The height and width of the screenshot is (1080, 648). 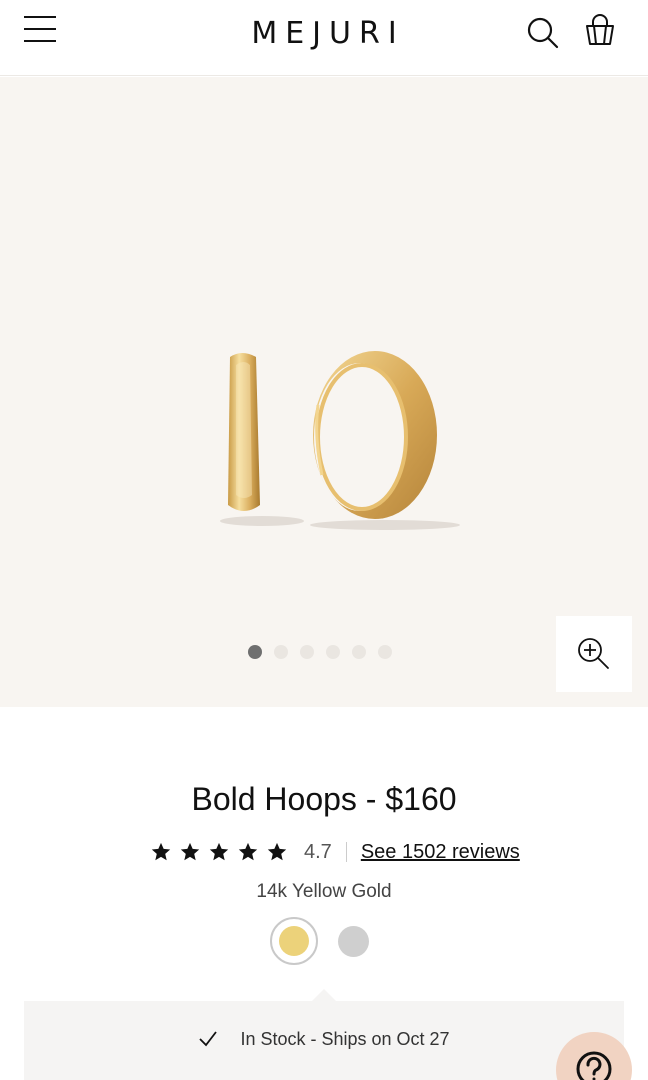 I want to click on star-rating, so click(x=219, y=852).